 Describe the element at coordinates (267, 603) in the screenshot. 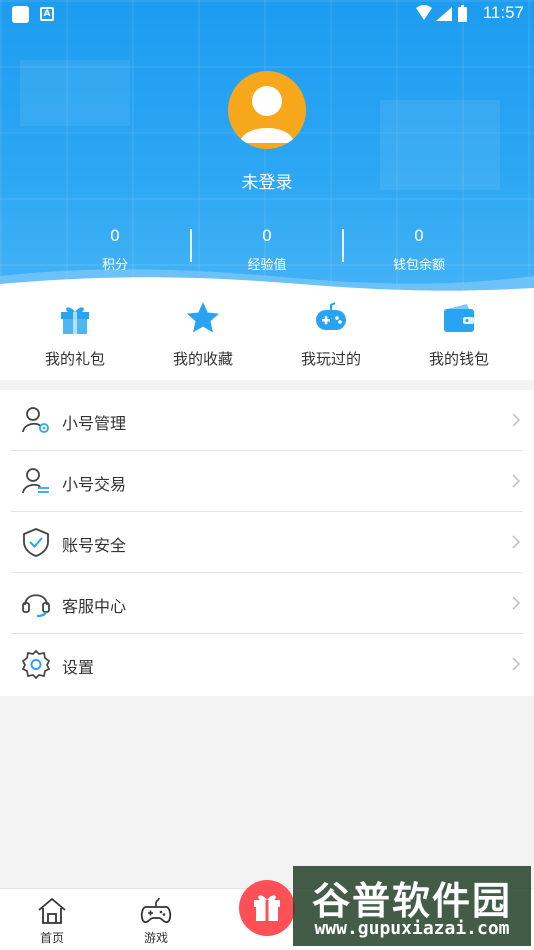

I see `menu-item-customer-service: 客服中心` at that location.